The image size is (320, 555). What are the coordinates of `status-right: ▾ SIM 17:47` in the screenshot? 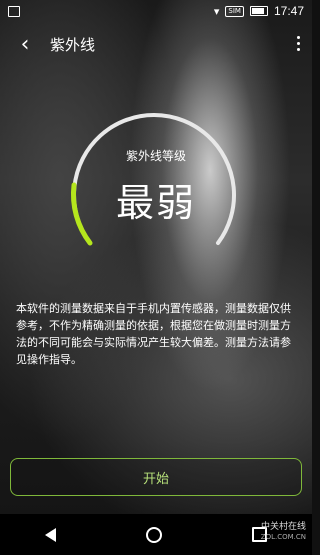 It's located at (259, 11).